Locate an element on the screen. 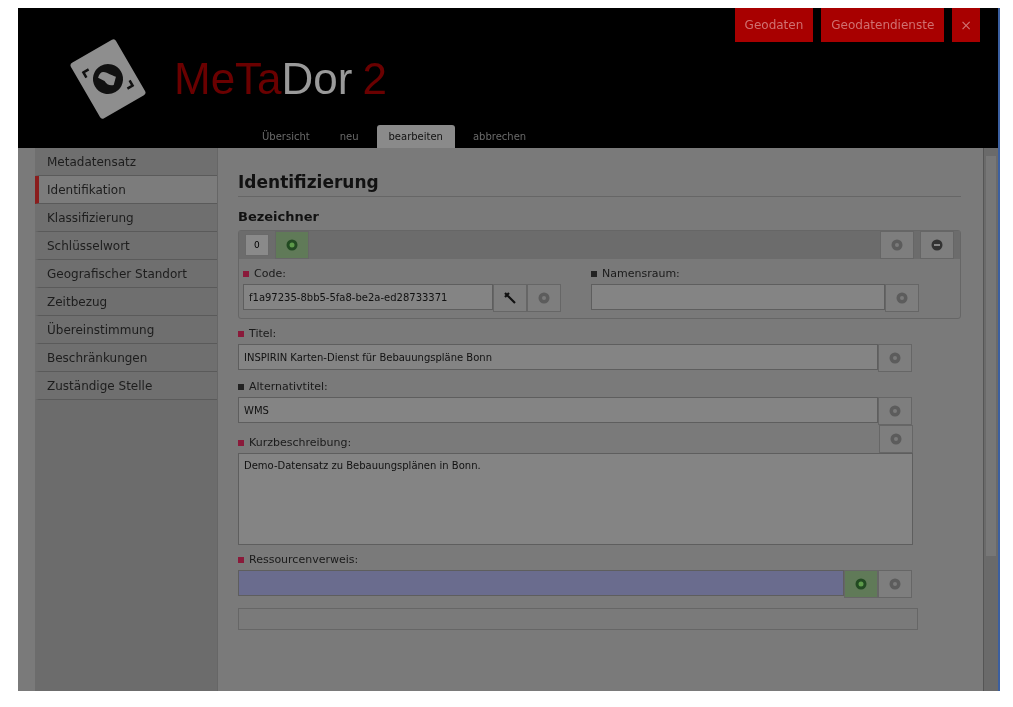  field-label: Code: is located at coordinates (402, 273).